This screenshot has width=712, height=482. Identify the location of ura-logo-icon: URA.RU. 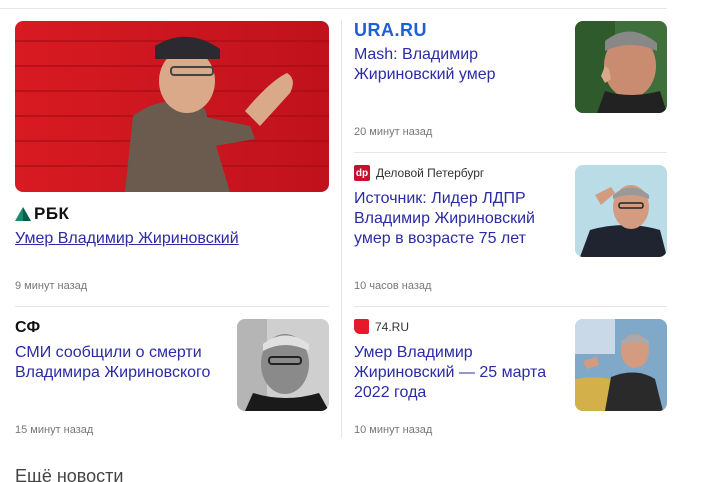
(390, 30).